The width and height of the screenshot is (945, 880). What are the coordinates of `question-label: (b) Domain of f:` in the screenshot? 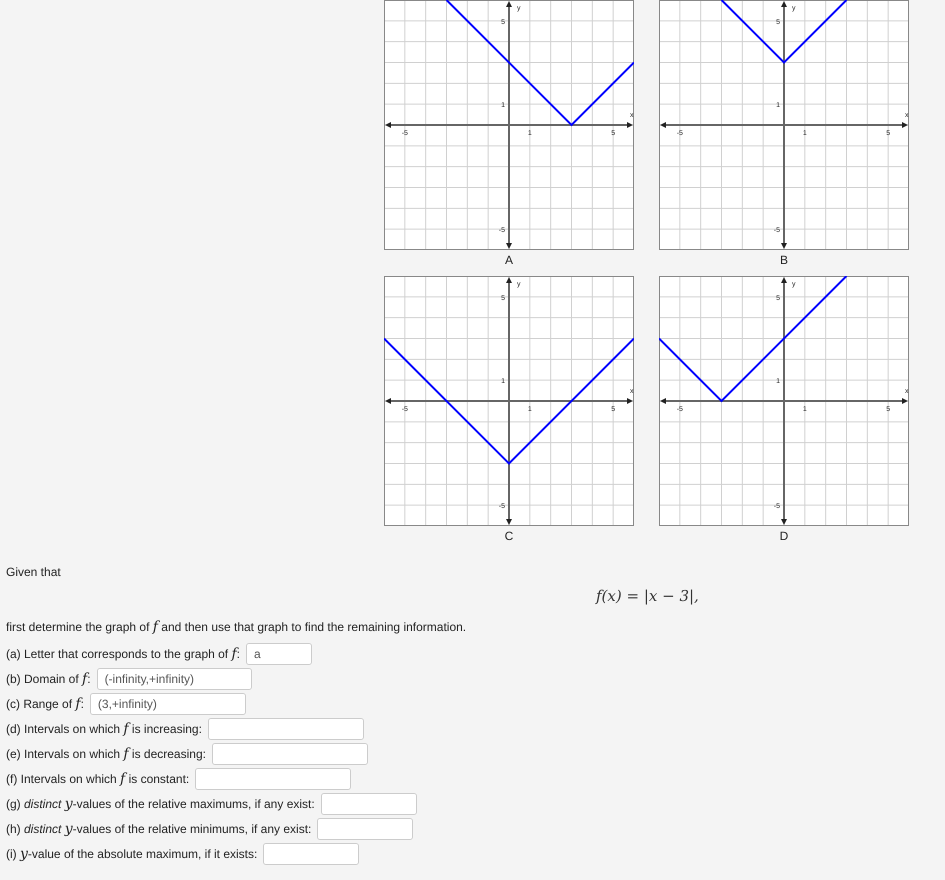 It's located at (48, 679).